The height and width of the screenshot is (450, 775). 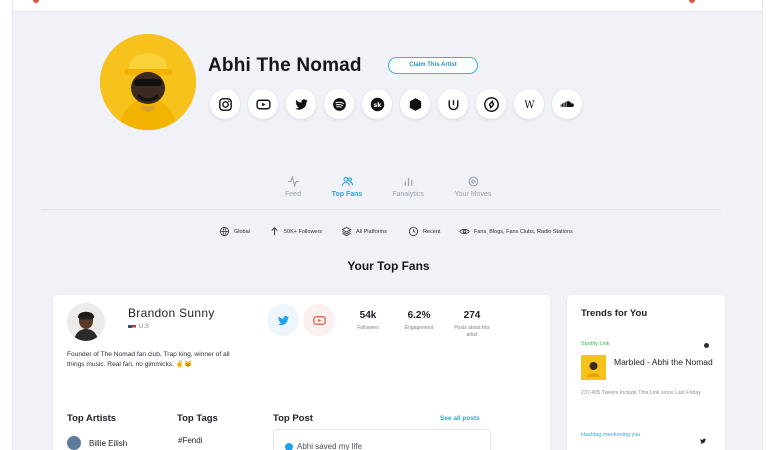 I want to click on stat-engagement-value: 6.2%, so click(x=419, y=315).